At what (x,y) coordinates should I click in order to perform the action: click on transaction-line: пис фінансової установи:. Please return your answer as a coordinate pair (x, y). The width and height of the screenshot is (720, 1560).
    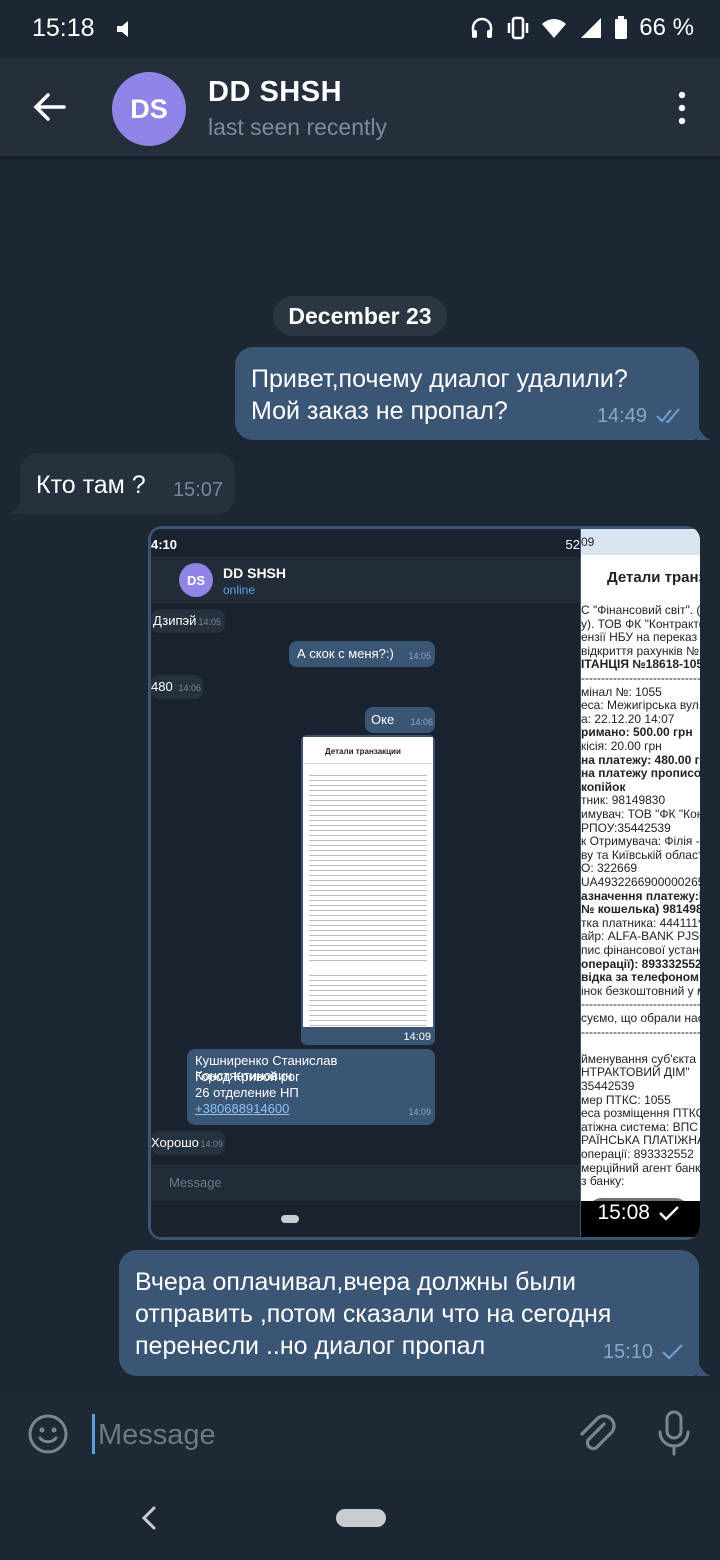
    Looking at the image, I should click on (640, 950).